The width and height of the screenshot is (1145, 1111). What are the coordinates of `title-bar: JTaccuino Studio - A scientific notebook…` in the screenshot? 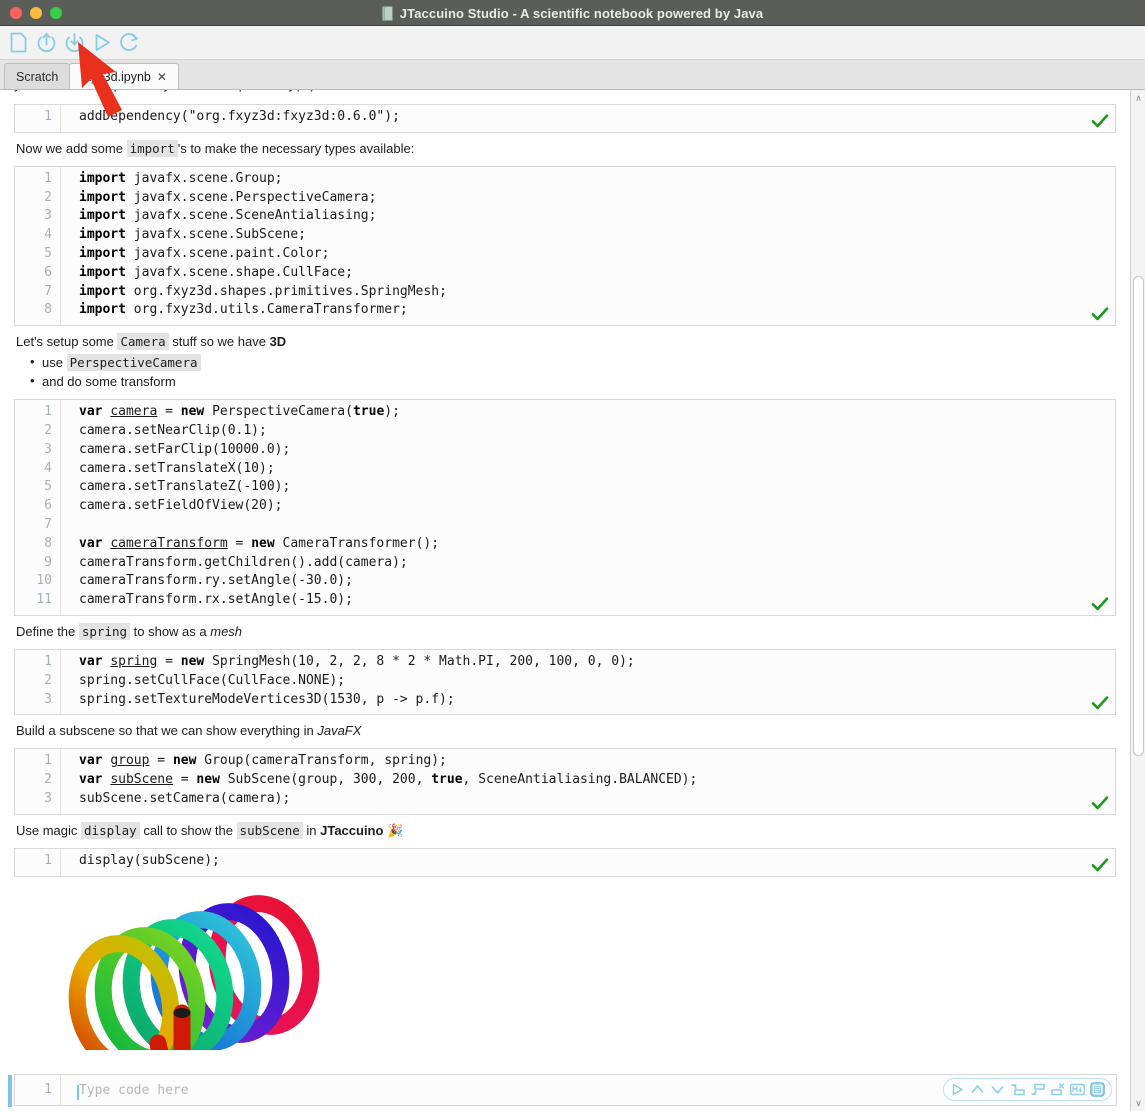 It's located at (572, 13).